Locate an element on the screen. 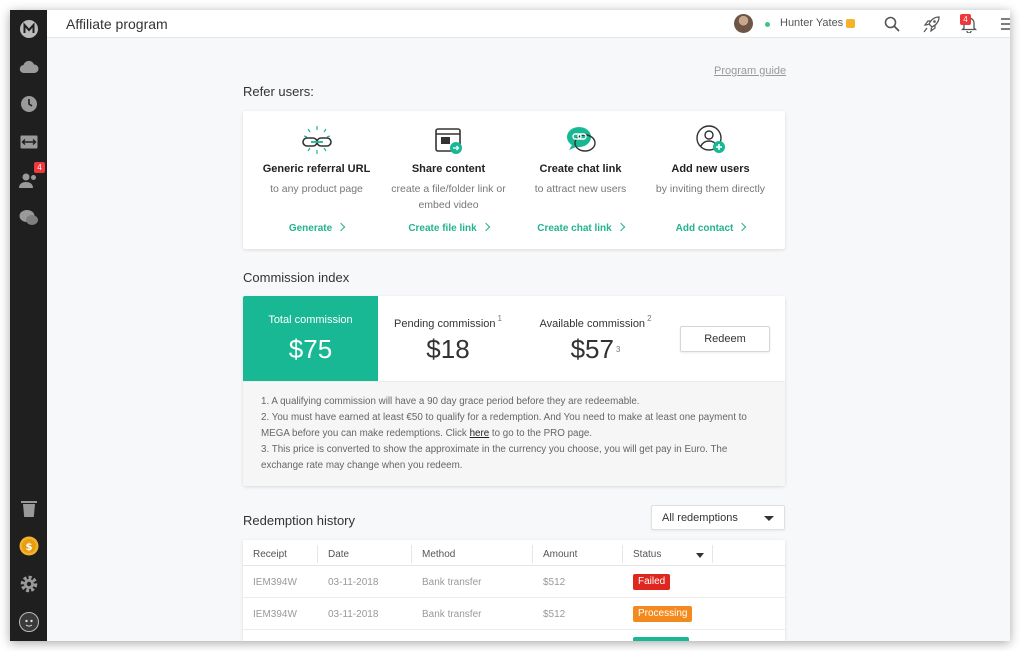 This screenshot has height=651, width=1020. chat-icon is located at coordinates (28, 217).